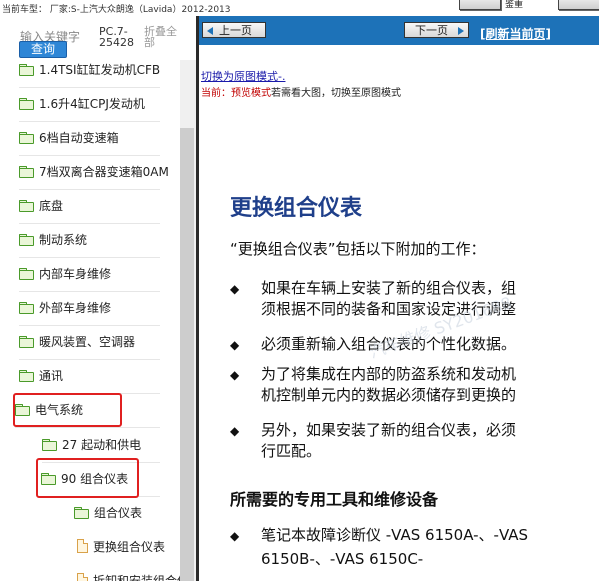  What do you see at coordinates (514, 5) in the screenshot?
I see `toolbar-label: 鉴重` at bounding box center [514, 5].